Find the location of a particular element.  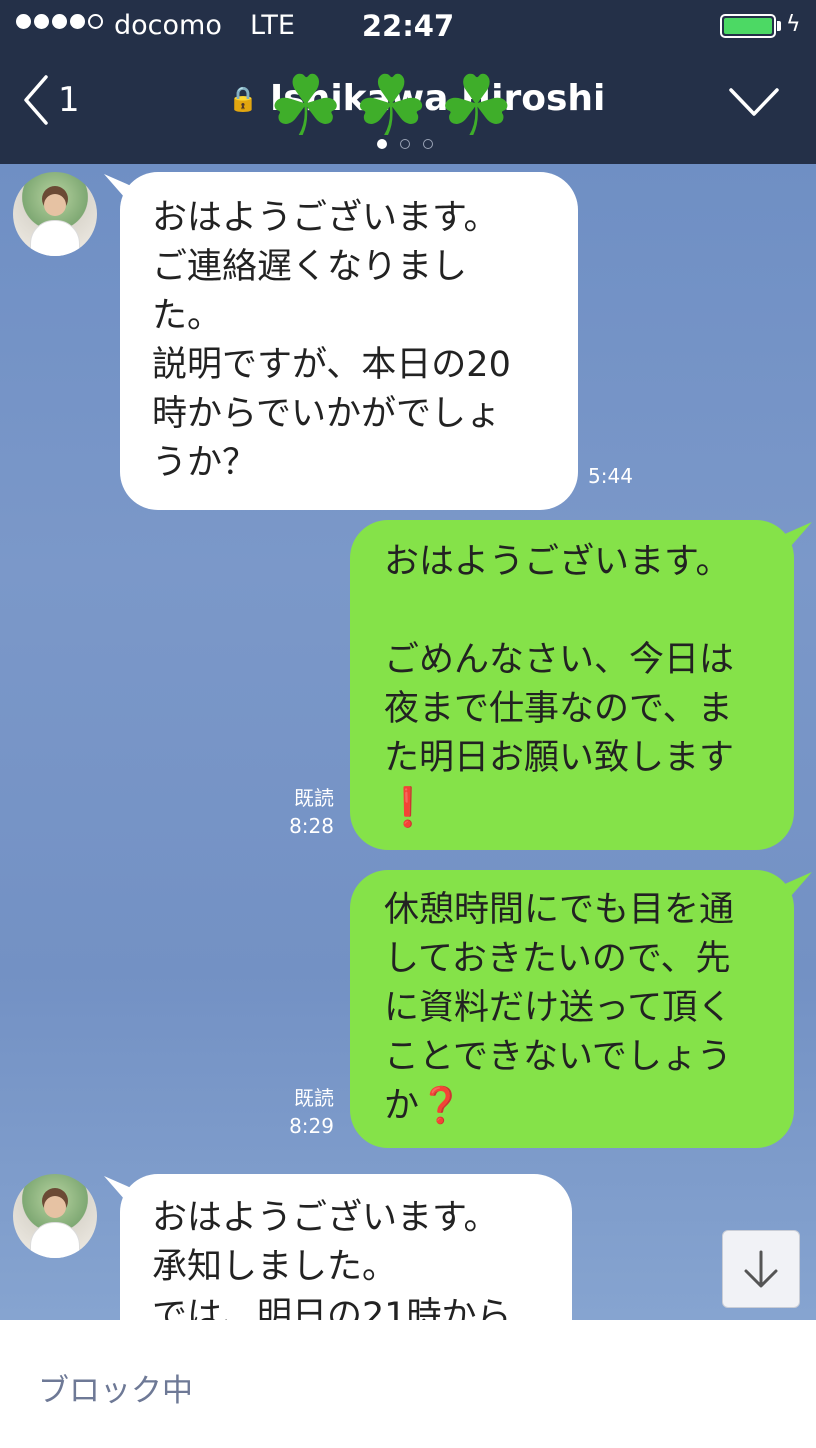

message-meta: 5:44 is located at coordinates (610, 476).